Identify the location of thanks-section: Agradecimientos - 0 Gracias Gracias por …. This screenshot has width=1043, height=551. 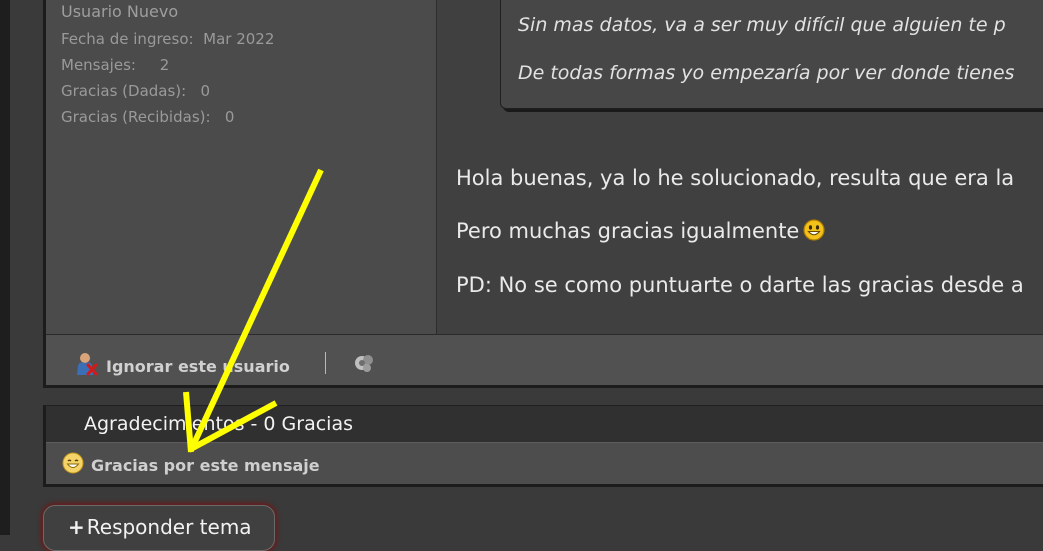
(543, 446).